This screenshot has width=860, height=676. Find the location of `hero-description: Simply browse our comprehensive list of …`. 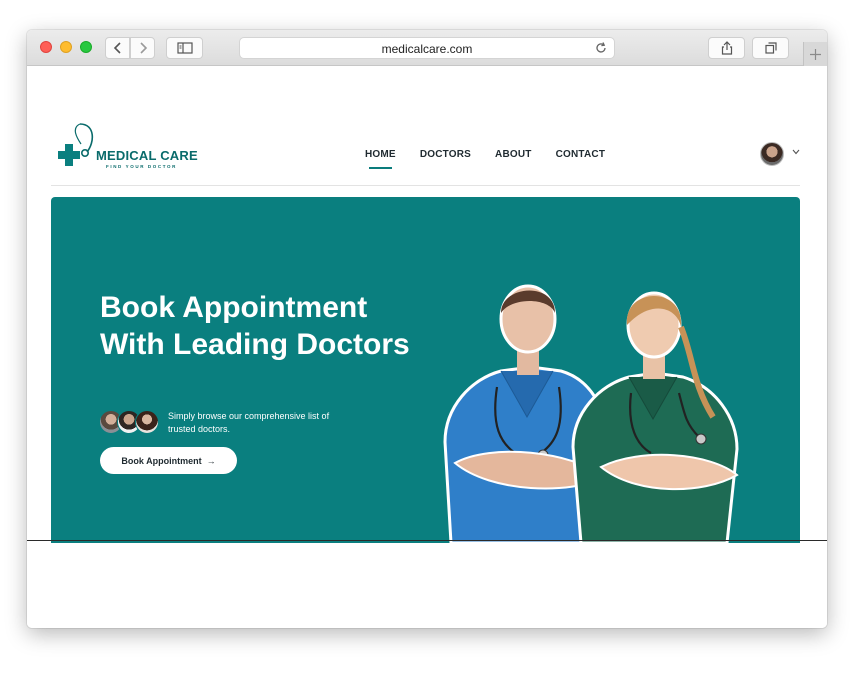

hero-description: Simply browse our comprehensive list of … is located at coordinates (249, 422).